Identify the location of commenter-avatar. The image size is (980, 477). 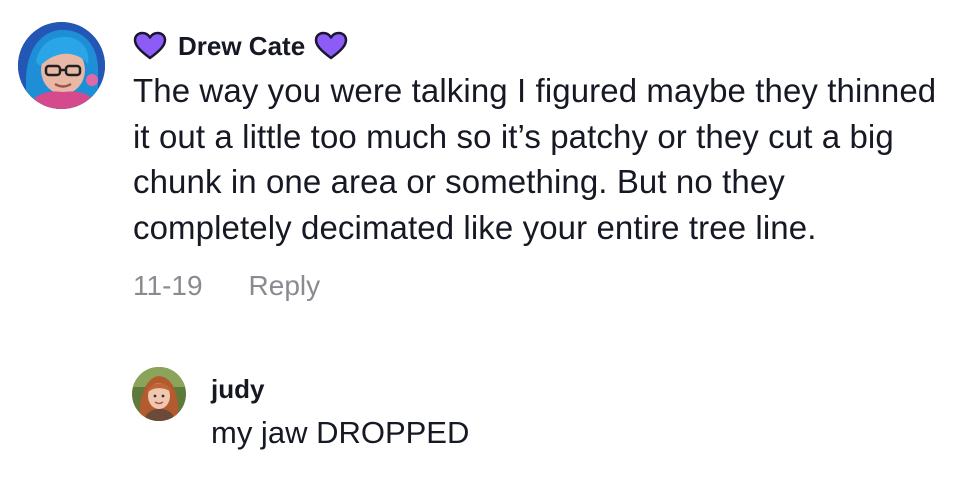
(61, 65).